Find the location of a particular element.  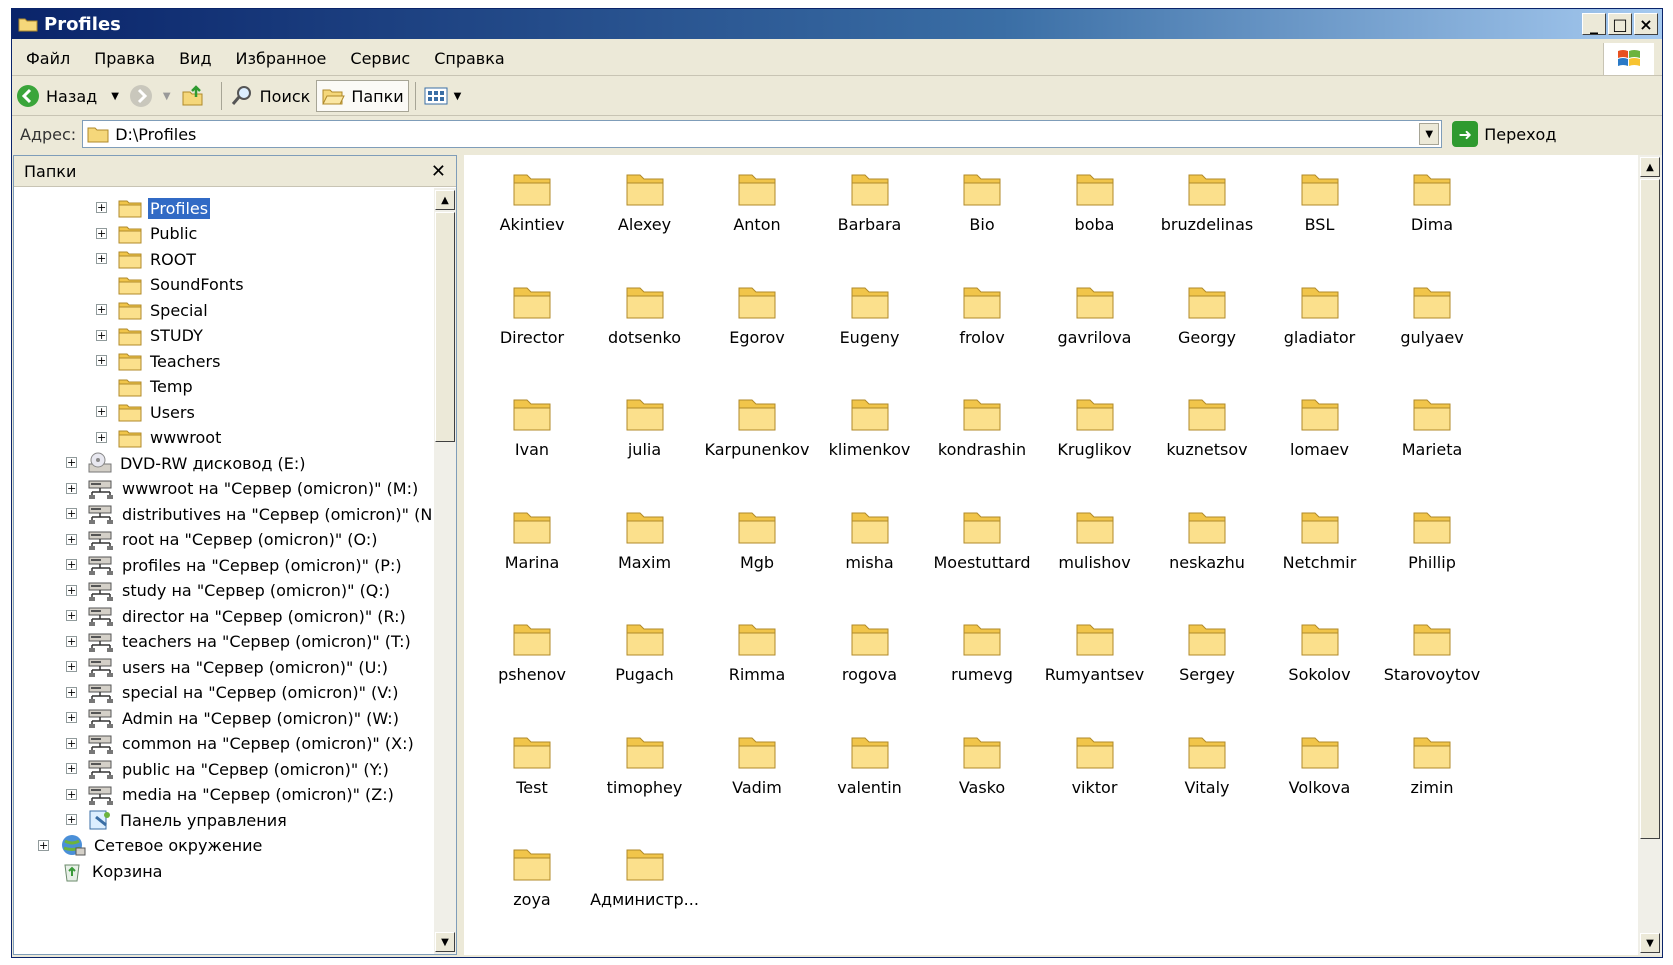

folder-item: Rumyantsev is located at coordinates (1095, 667).